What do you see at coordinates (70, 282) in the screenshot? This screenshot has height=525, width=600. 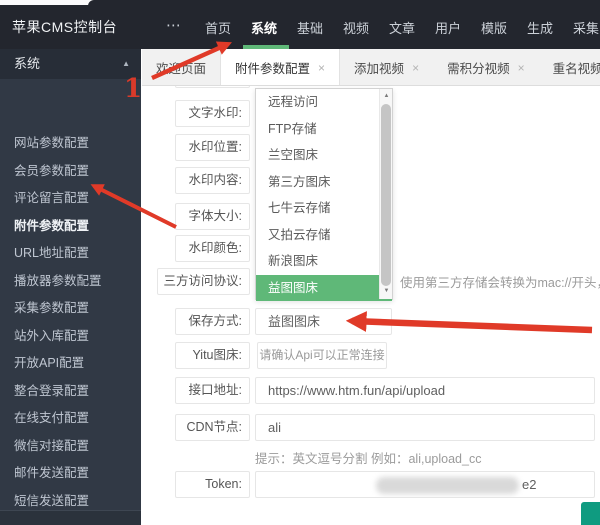 I see `sidebar-item-player-params: 播放器参数配置` at bounding box center [70, 282].